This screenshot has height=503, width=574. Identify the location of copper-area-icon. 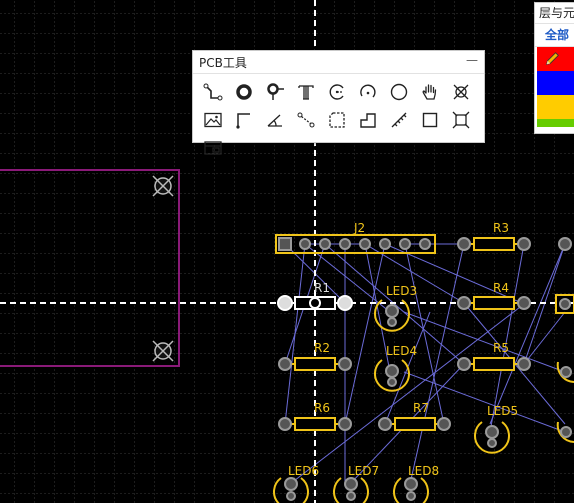
(337, 120).